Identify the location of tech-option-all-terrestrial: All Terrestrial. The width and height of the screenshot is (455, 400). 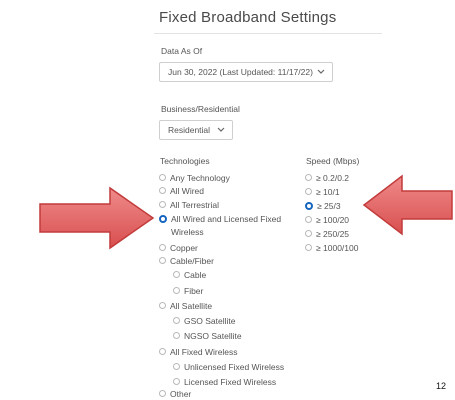
(189, 205).